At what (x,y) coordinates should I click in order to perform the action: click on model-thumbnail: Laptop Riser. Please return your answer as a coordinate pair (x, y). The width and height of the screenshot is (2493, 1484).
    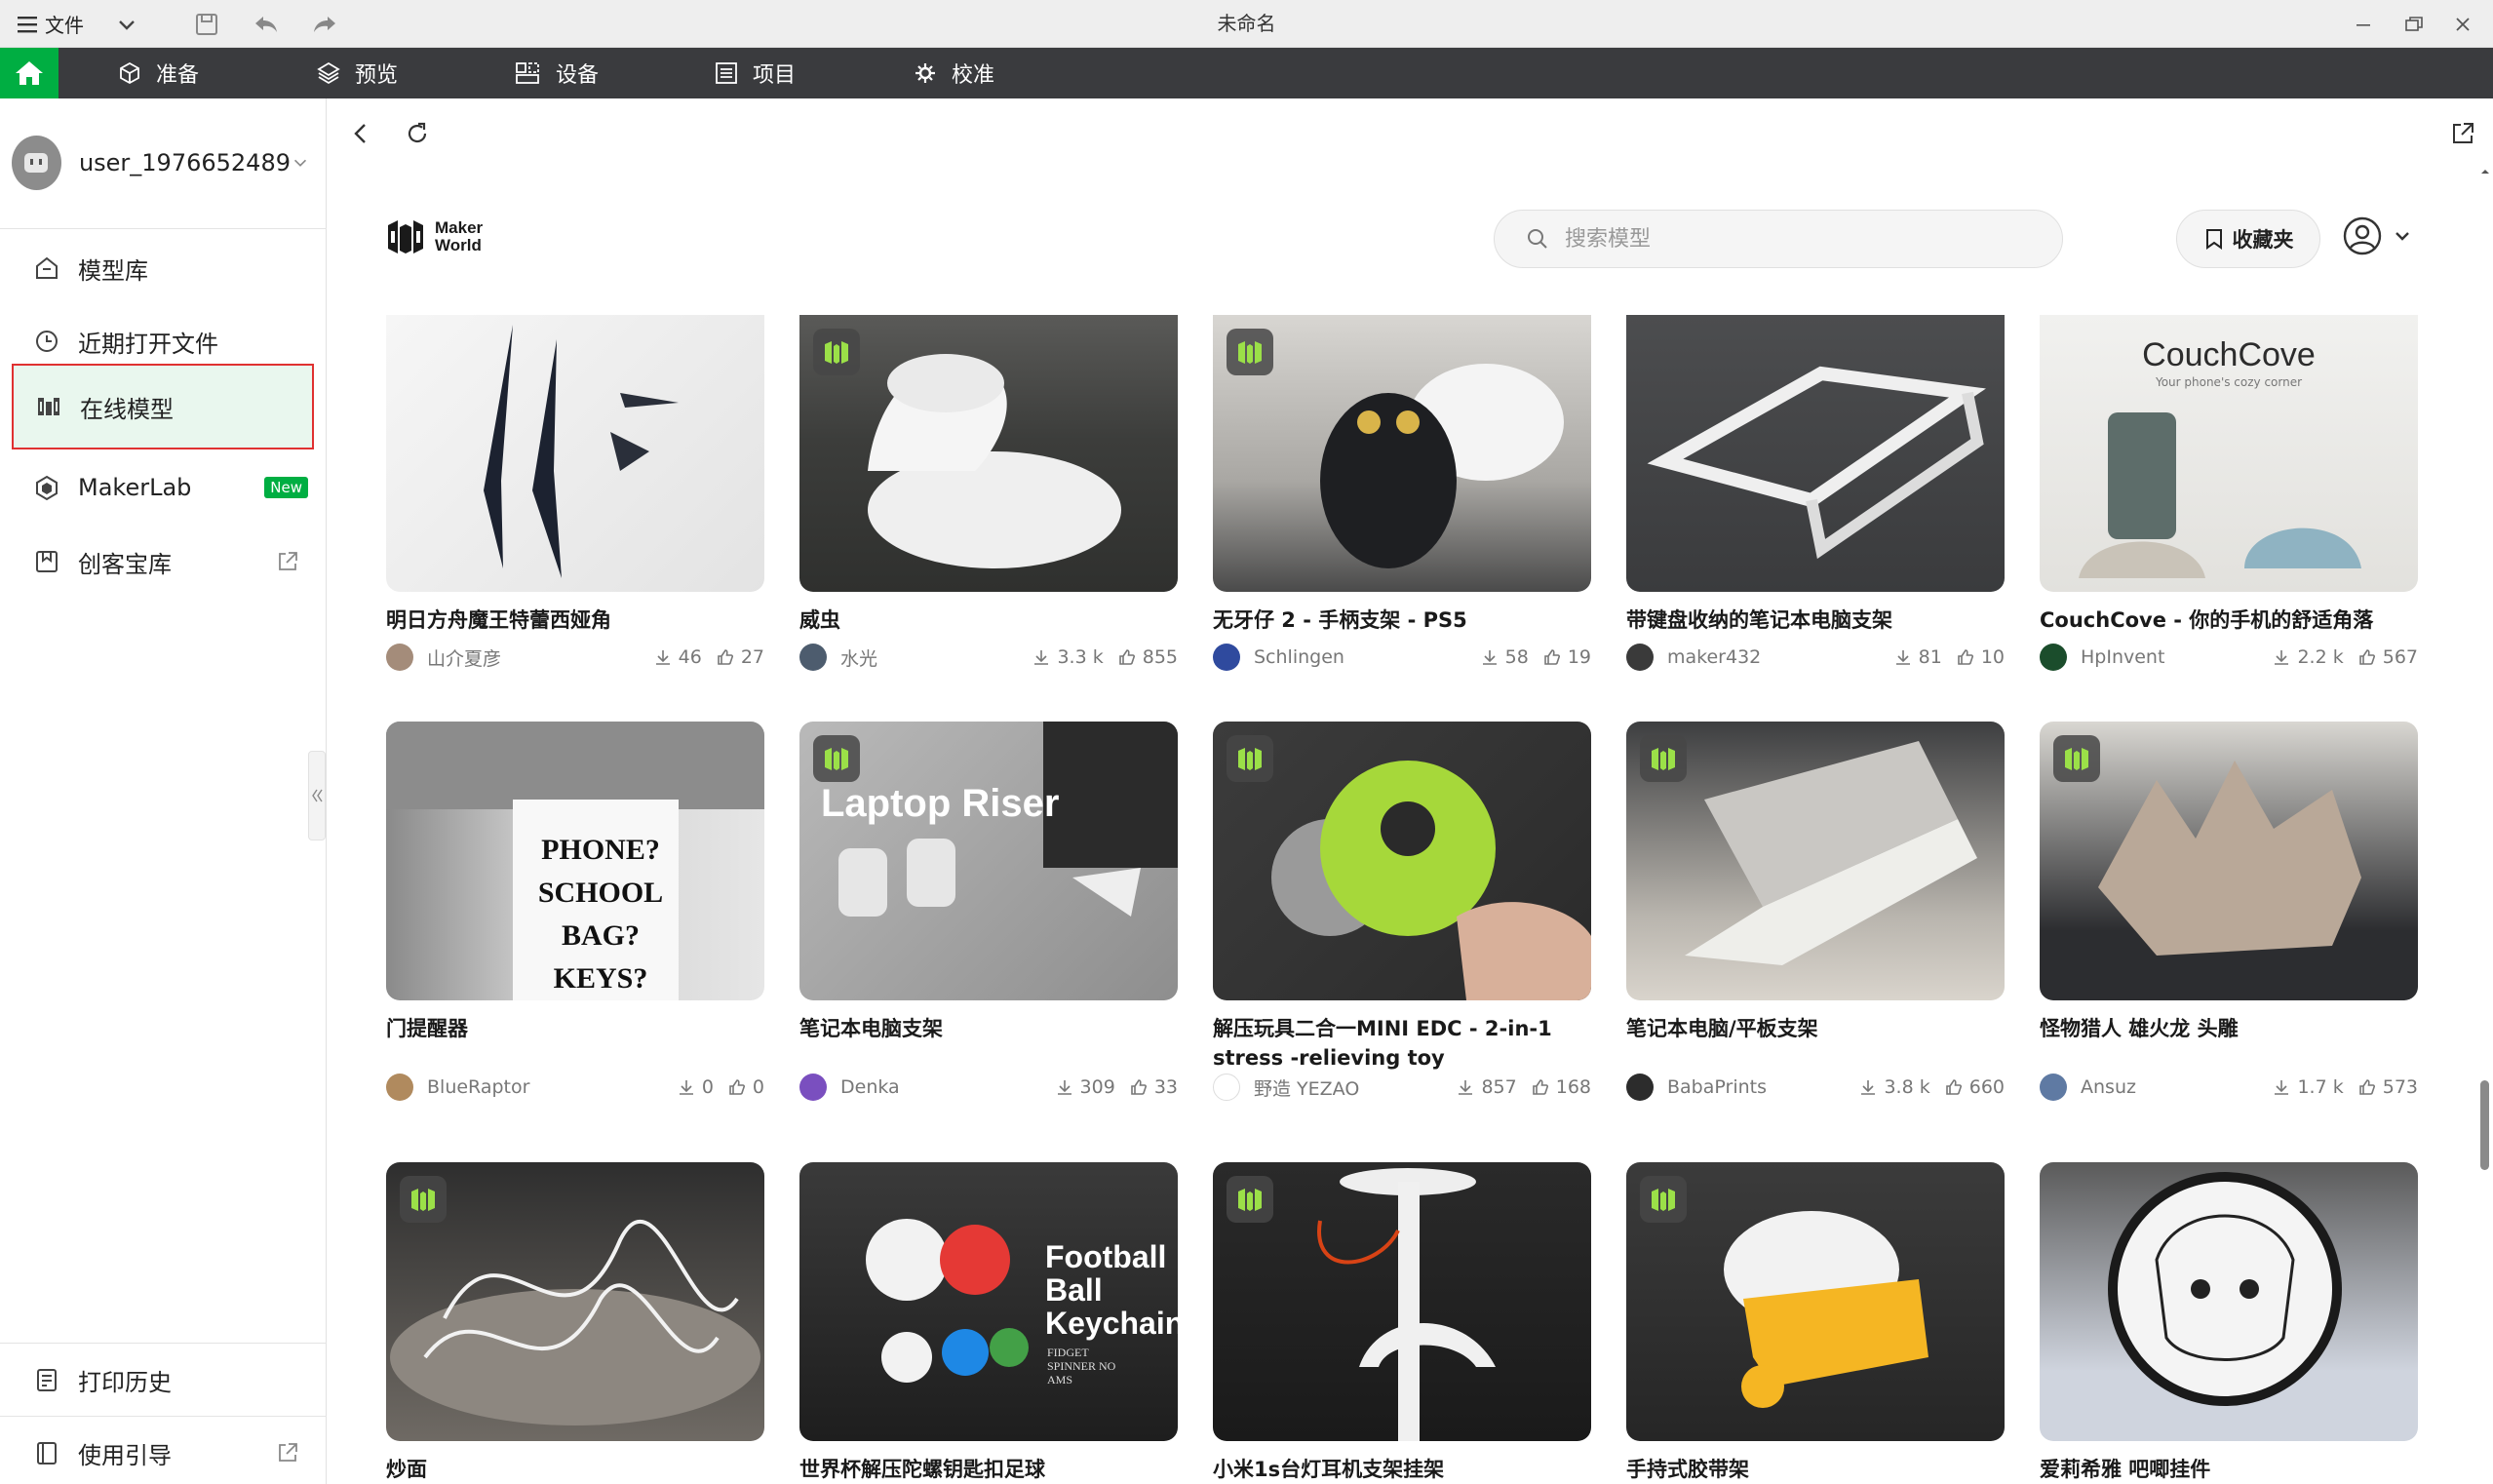
    Looking at the image, I should click on (988, 861).